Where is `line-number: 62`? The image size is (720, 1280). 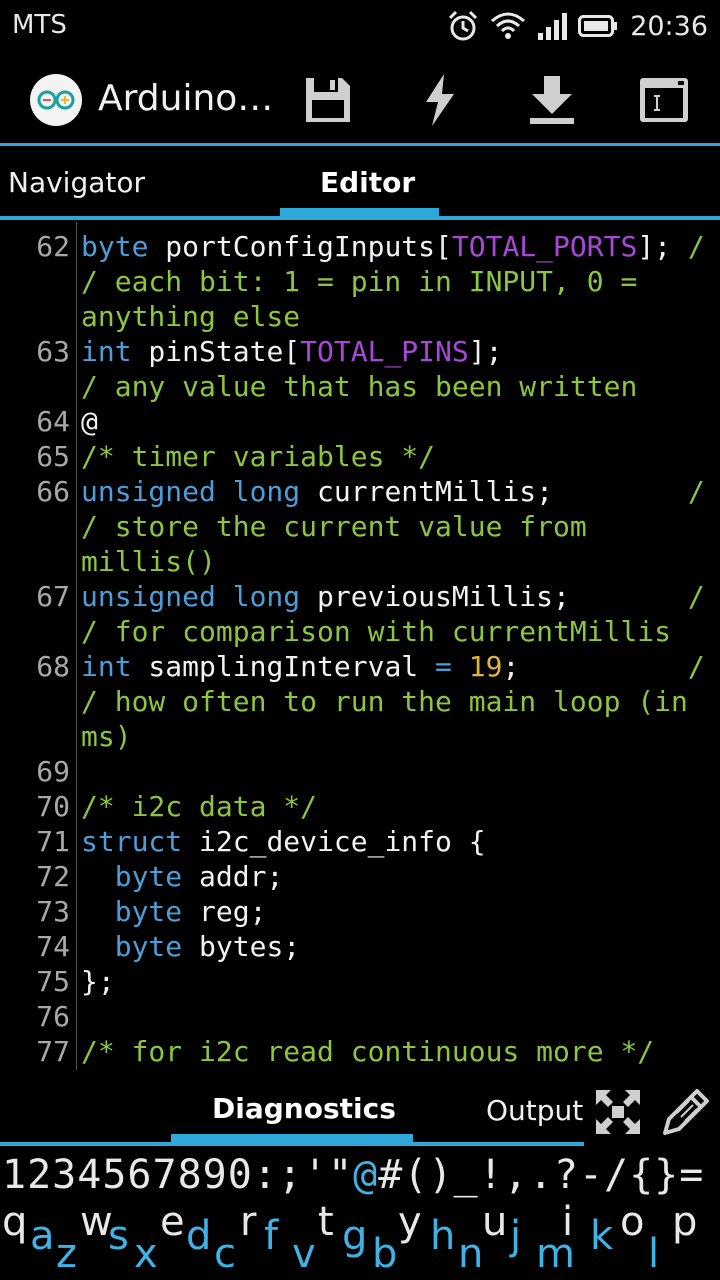
line-number: 62 is located at coordinates (53, 246).